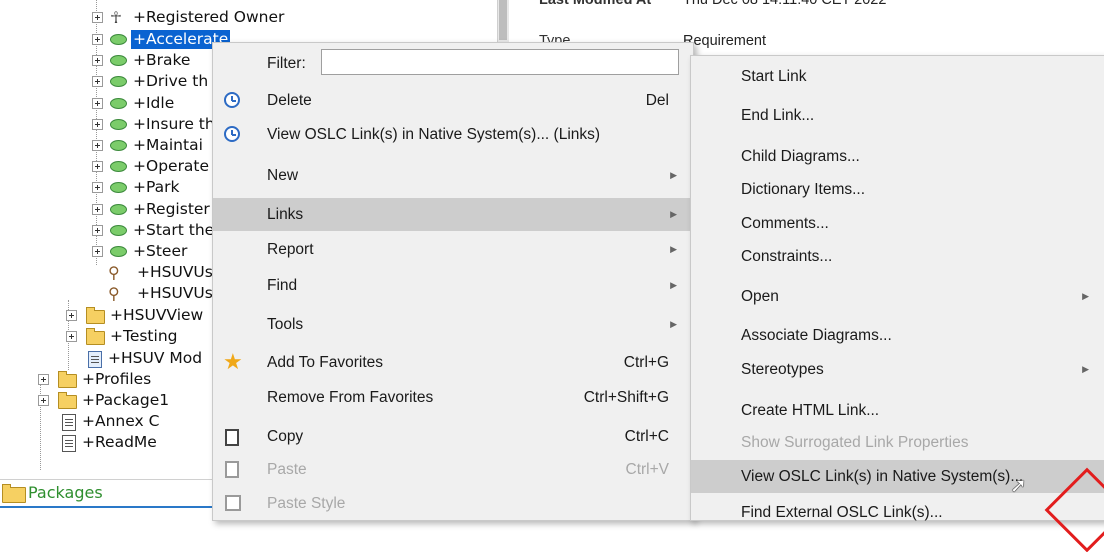 This screenshot has width=1104, height=552. Describe the element at coordinates (232, 437) in the screenshot. I see `copy-icon` at that location.